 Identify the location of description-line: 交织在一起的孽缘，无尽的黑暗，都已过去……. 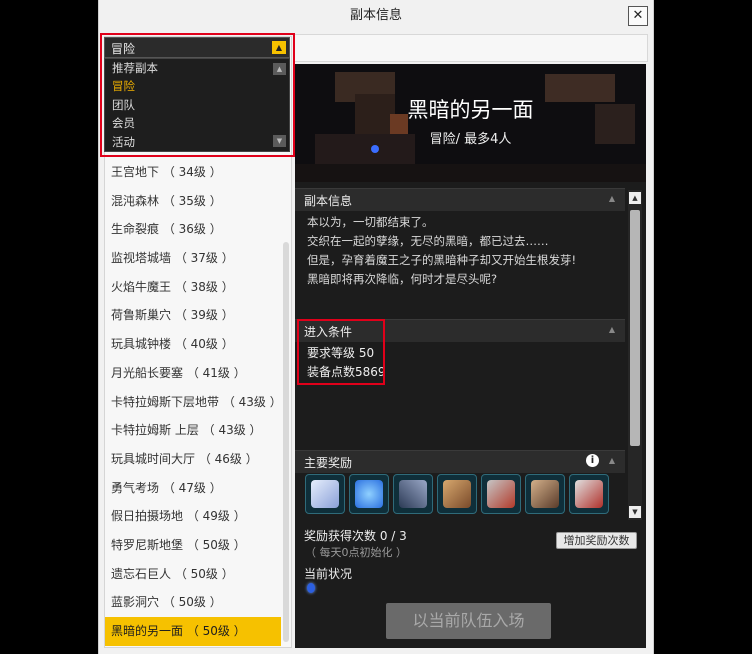
(428, 241).